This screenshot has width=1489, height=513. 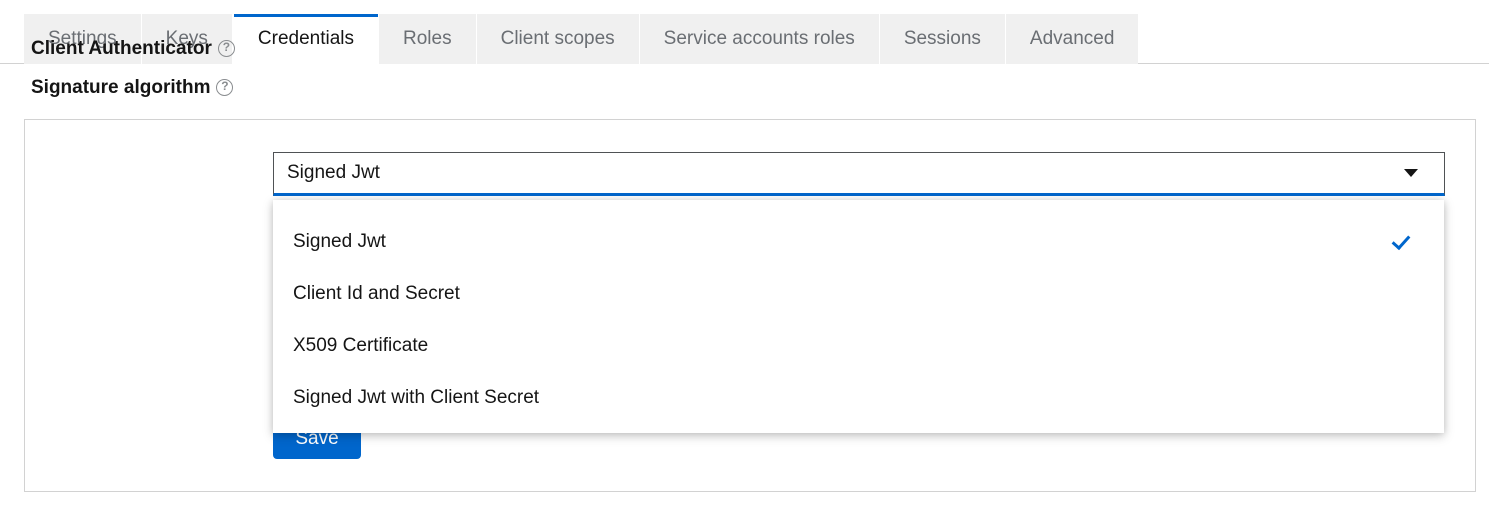 I want to click on tab-label: Roles, so click(x=427, y=38).